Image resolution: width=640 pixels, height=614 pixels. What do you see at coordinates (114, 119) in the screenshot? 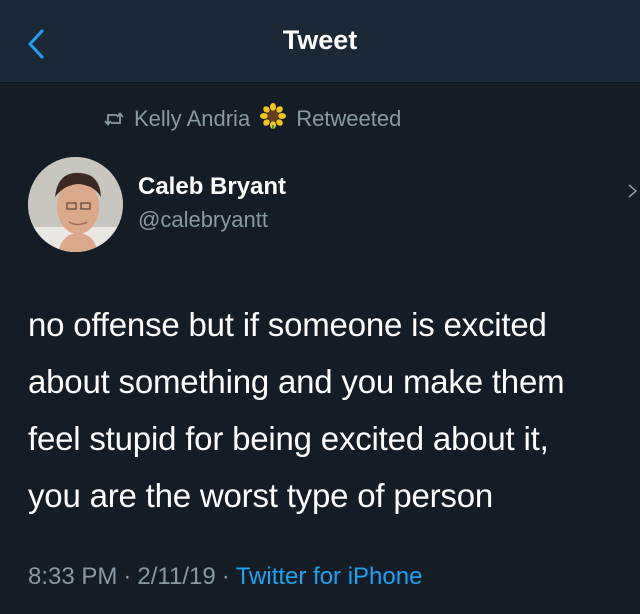
I see `retweet-icon` at bounding box center [114, 119].